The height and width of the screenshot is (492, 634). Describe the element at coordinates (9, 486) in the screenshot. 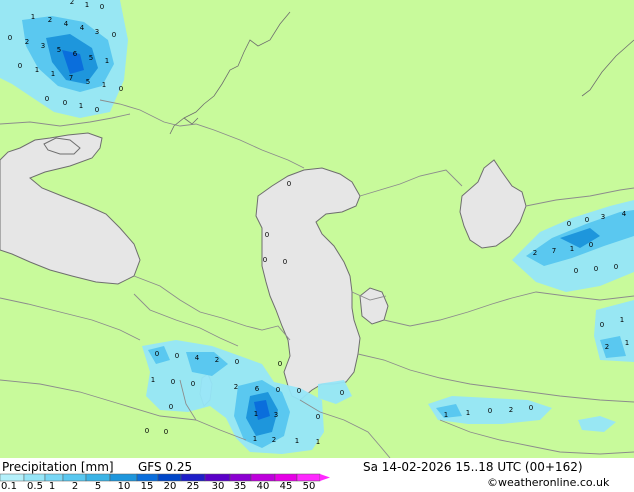

I see `legend-tick-label: 0.1` at that location.